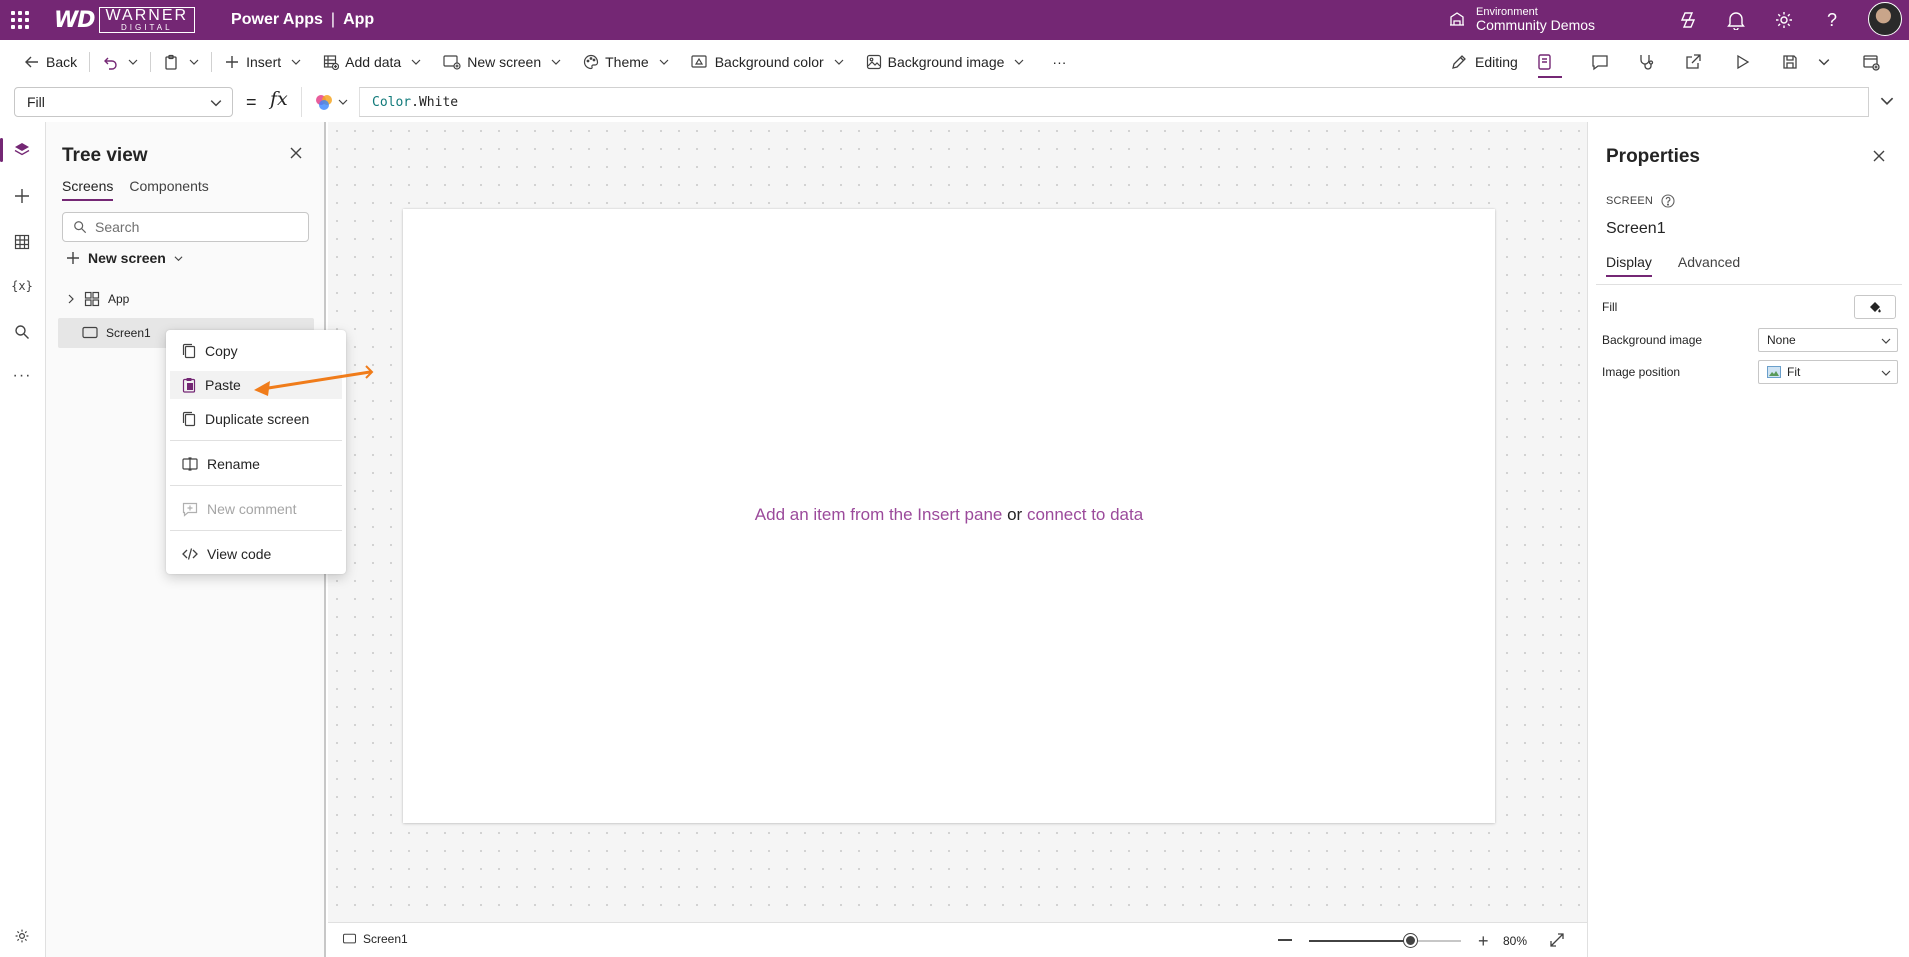 The width and height of the screenshot is (1909, 957). I want to click on menu-item-view-code: View code, so click(256, 554).